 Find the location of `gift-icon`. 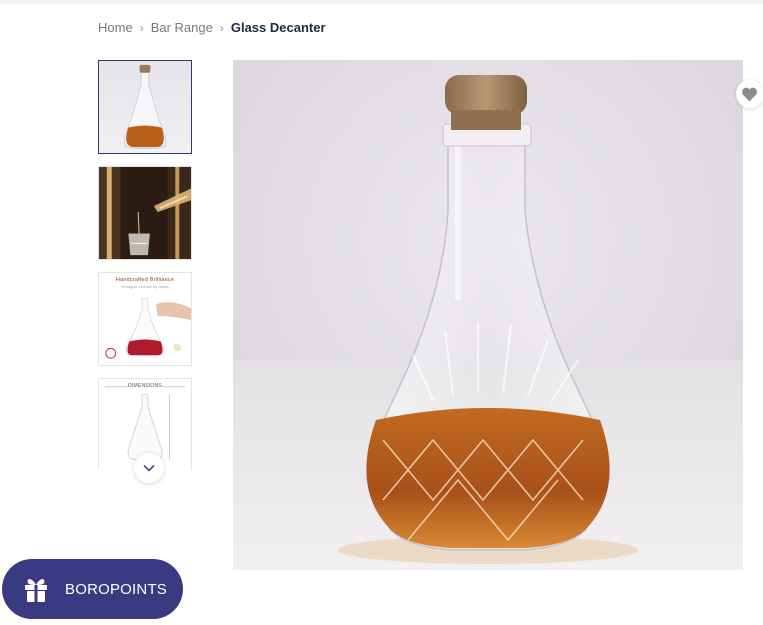

gift-icon is located at coordinates (36, 590).